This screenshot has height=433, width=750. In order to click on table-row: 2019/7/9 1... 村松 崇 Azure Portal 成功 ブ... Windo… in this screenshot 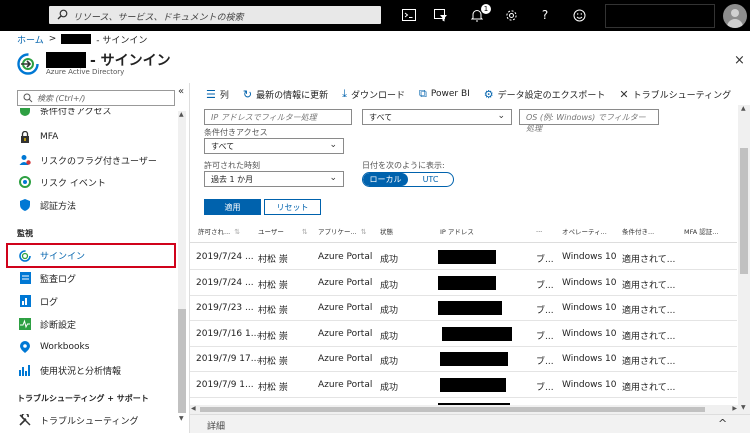, I will do `click(463, 385)`.